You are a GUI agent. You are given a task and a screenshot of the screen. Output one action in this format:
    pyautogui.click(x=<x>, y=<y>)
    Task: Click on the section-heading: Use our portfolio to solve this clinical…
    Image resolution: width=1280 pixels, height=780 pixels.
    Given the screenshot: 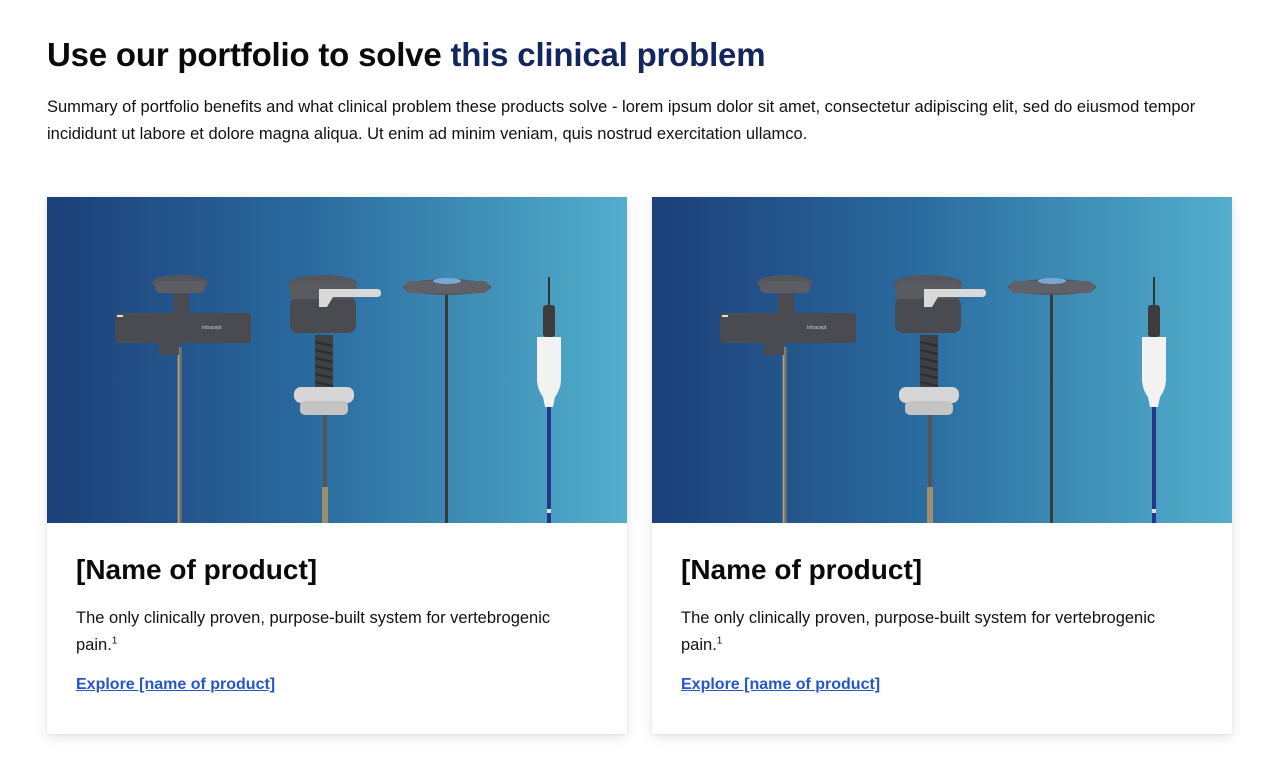 What is the action you would take?
    pyautogui.click(x=406, y=55)
    